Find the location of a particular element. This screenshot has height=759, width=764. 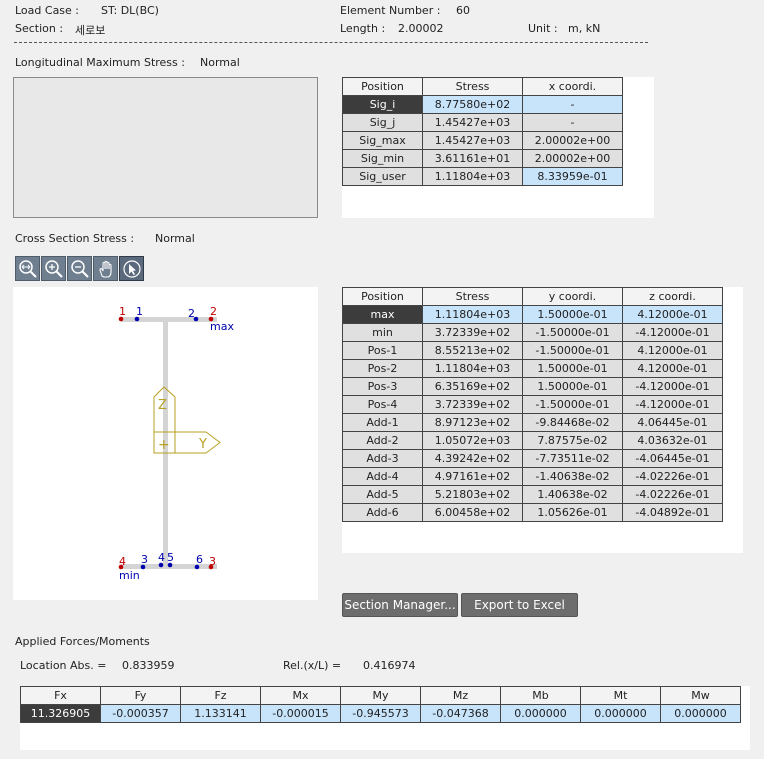

table-row: Sig_min 3.61161e+01 2.00002e+00 is located at coordinates (482, 158).